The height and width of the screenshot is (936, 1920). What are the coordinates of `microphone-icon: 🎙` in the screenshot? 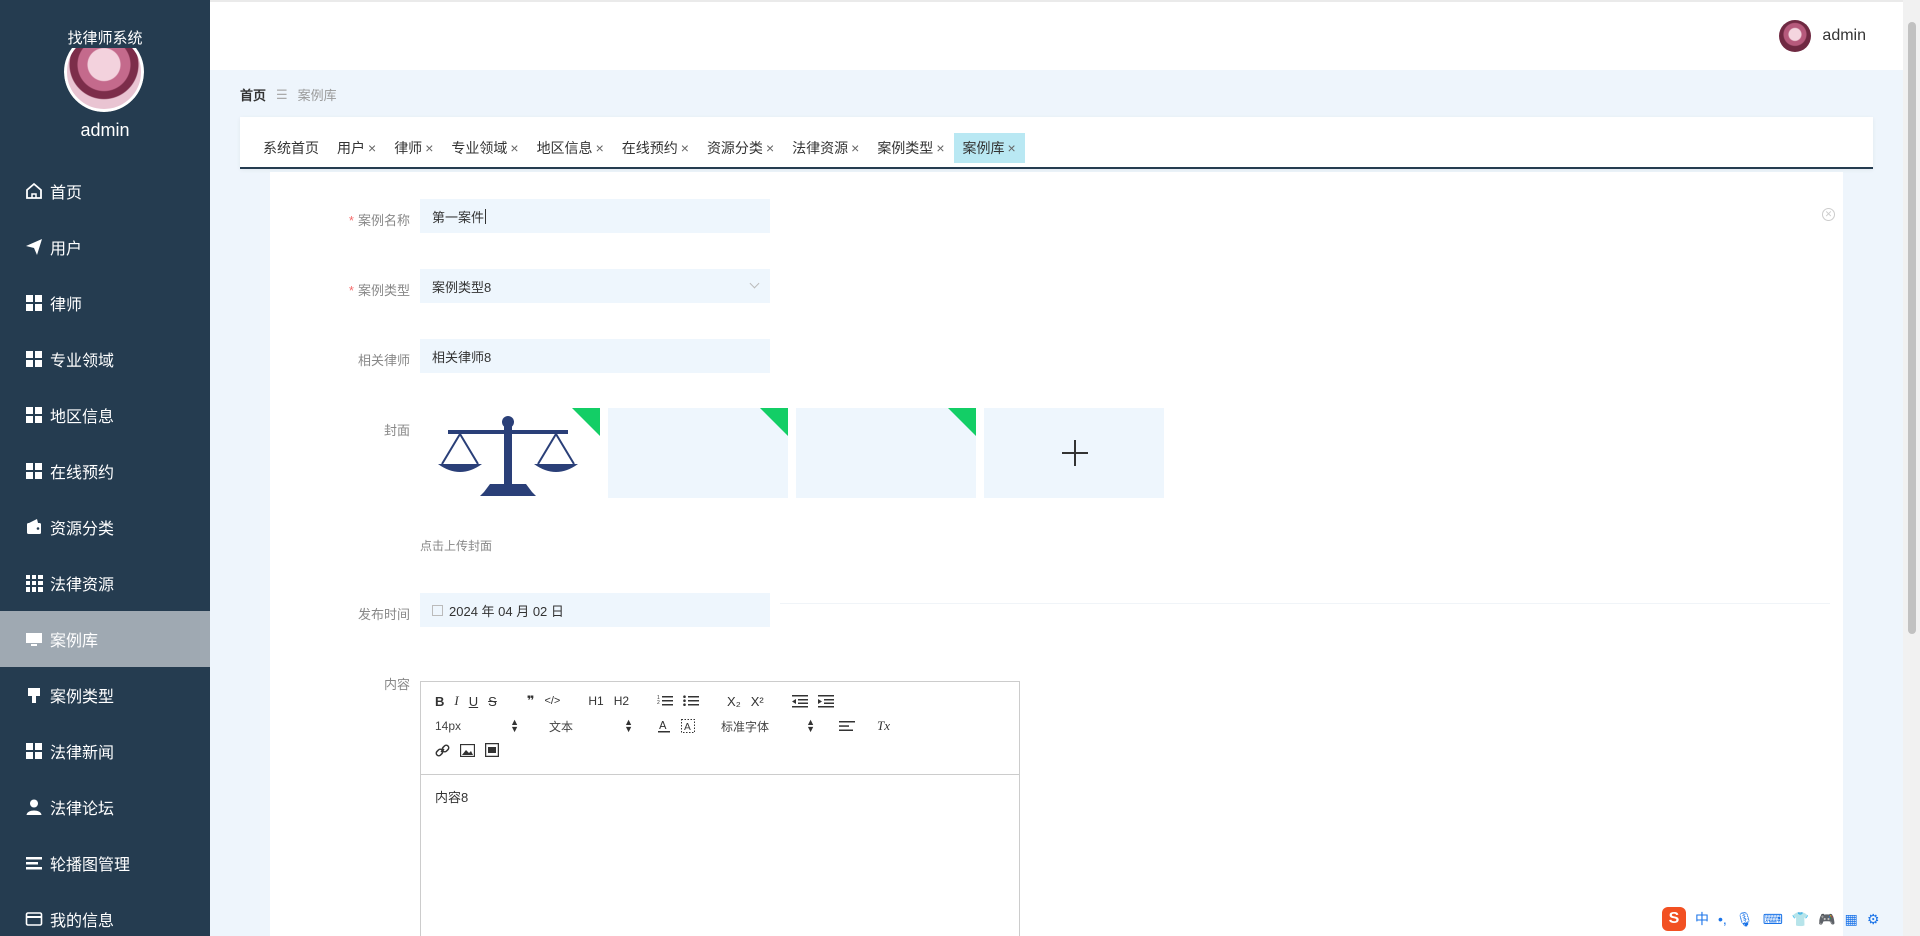 It's located at (1745, 919).